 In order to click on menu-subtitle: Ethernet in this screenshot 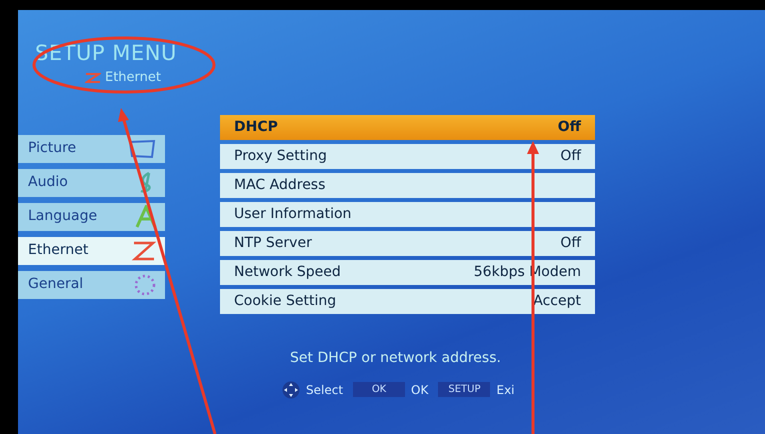, I will do `click(133, 78)`.